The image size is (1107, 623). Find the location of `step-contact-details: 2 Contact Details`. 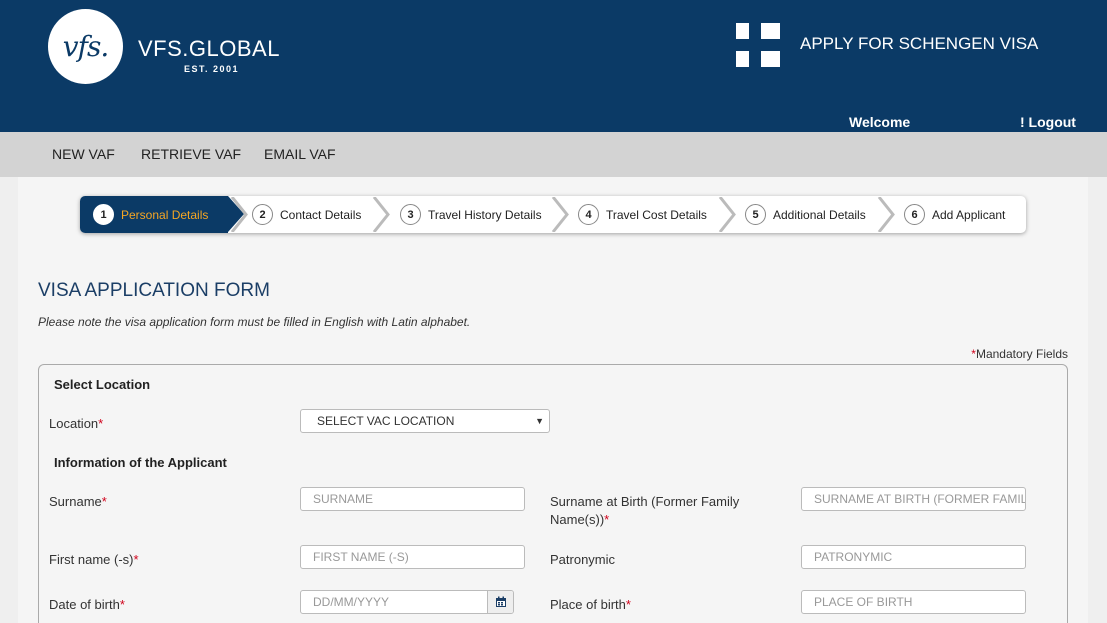

step-contact-details: 2 Contact Details is located at coordinates (306, 214).